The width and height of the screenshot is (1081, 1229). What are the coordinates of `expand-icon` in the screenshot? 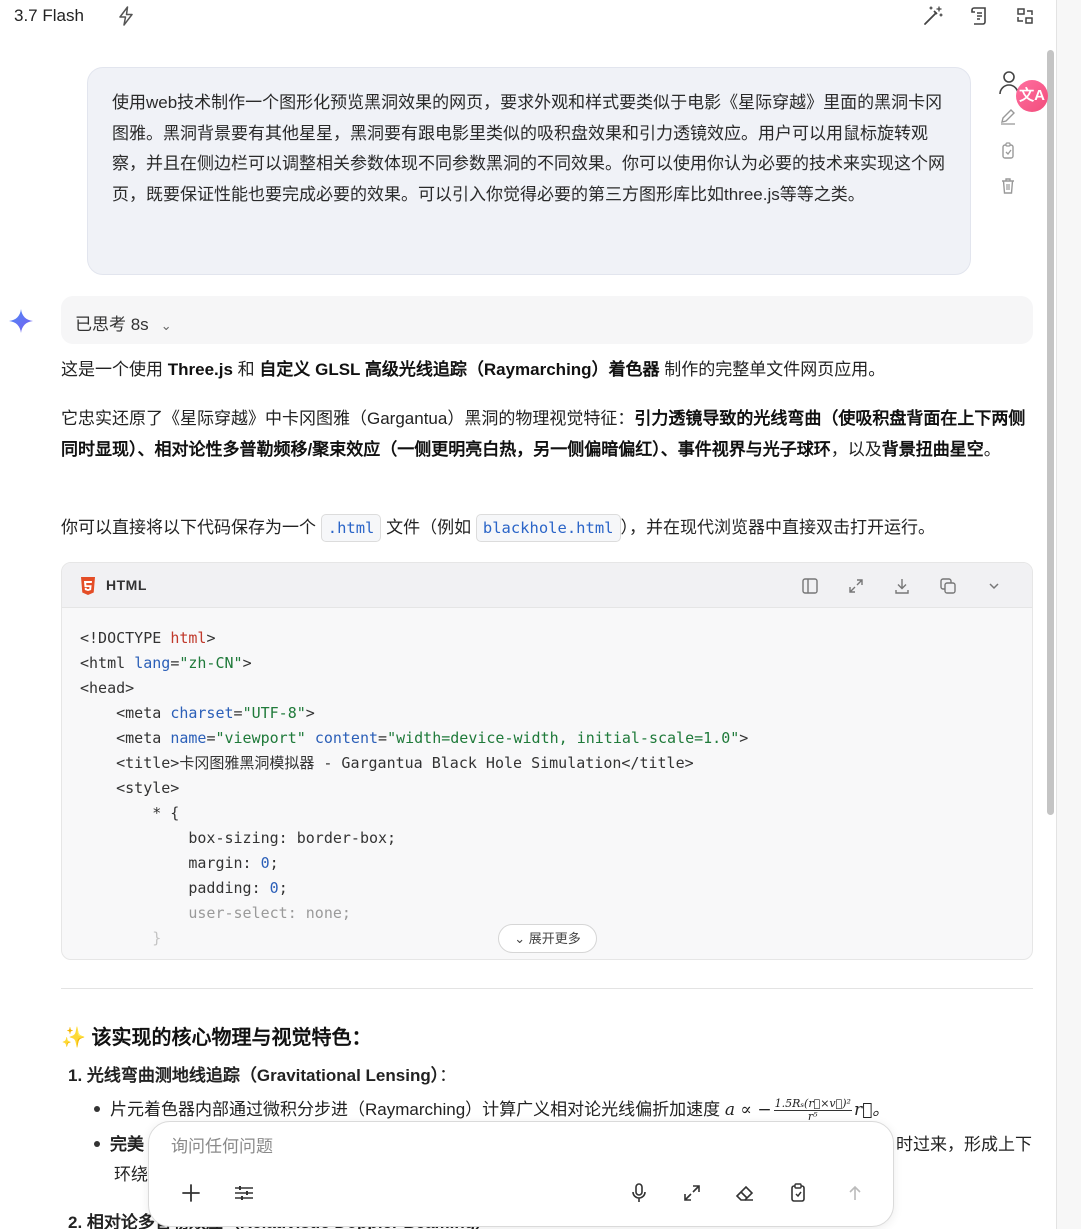 It's located at (856, 586).